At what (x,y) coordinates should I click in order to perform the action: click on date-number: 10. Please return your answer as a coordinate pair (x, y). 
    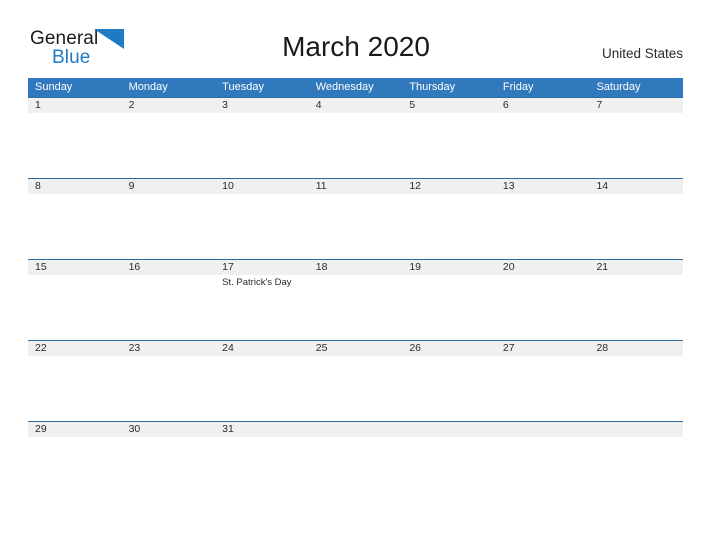
    Looking at the image, I should click on (262, 186).